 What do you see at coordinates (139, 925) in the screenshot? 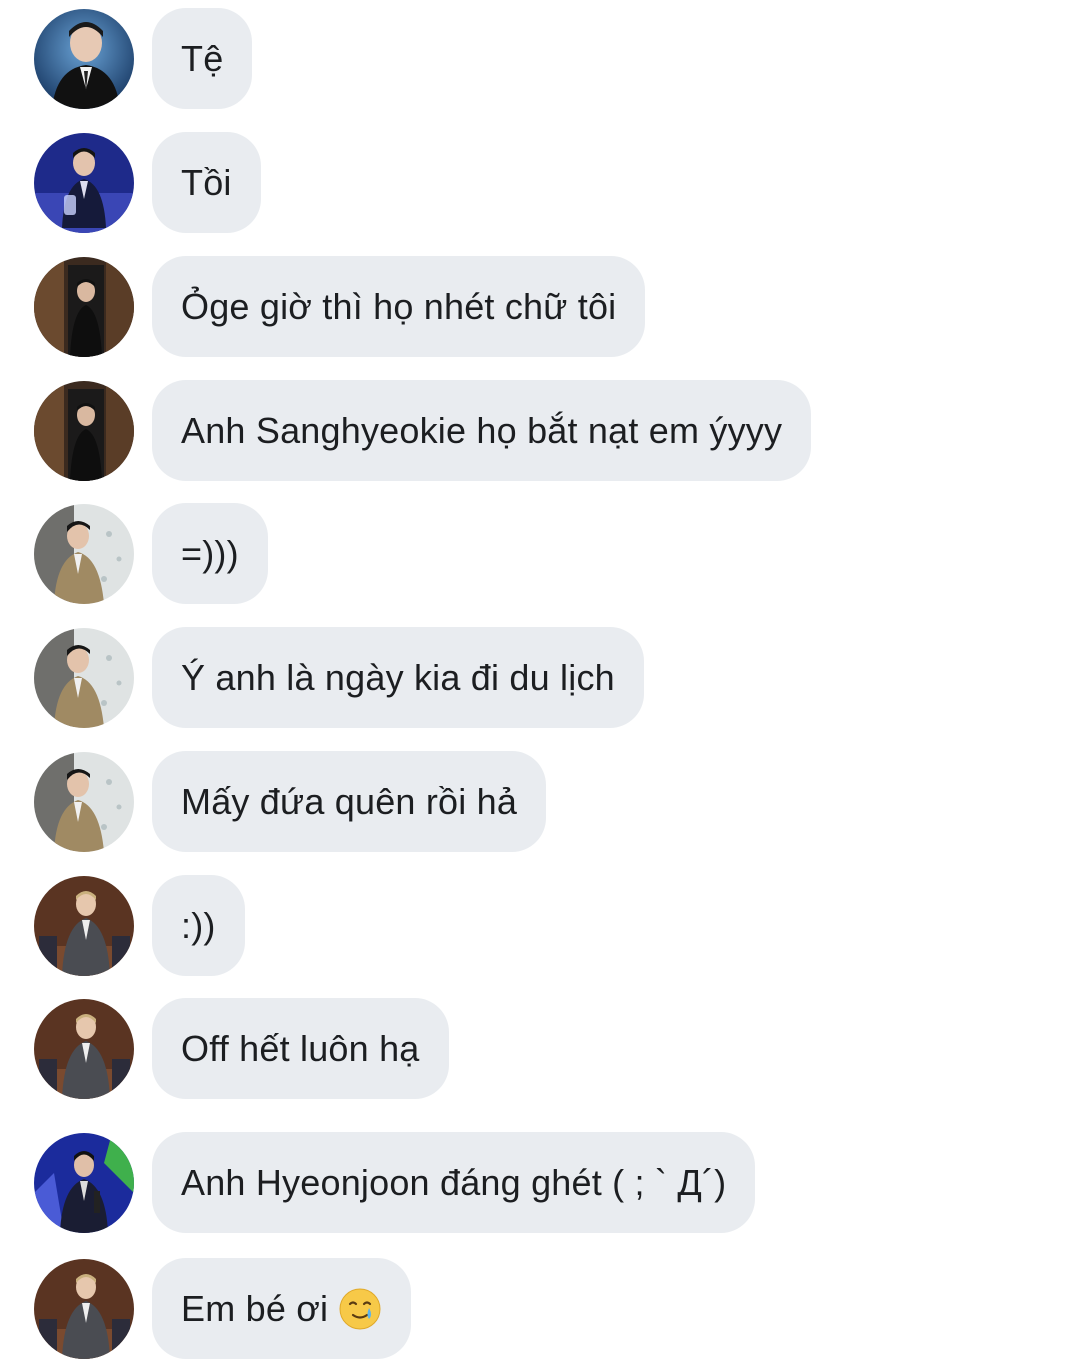
I see `message-row: :))` at bounding box center [139, 925].